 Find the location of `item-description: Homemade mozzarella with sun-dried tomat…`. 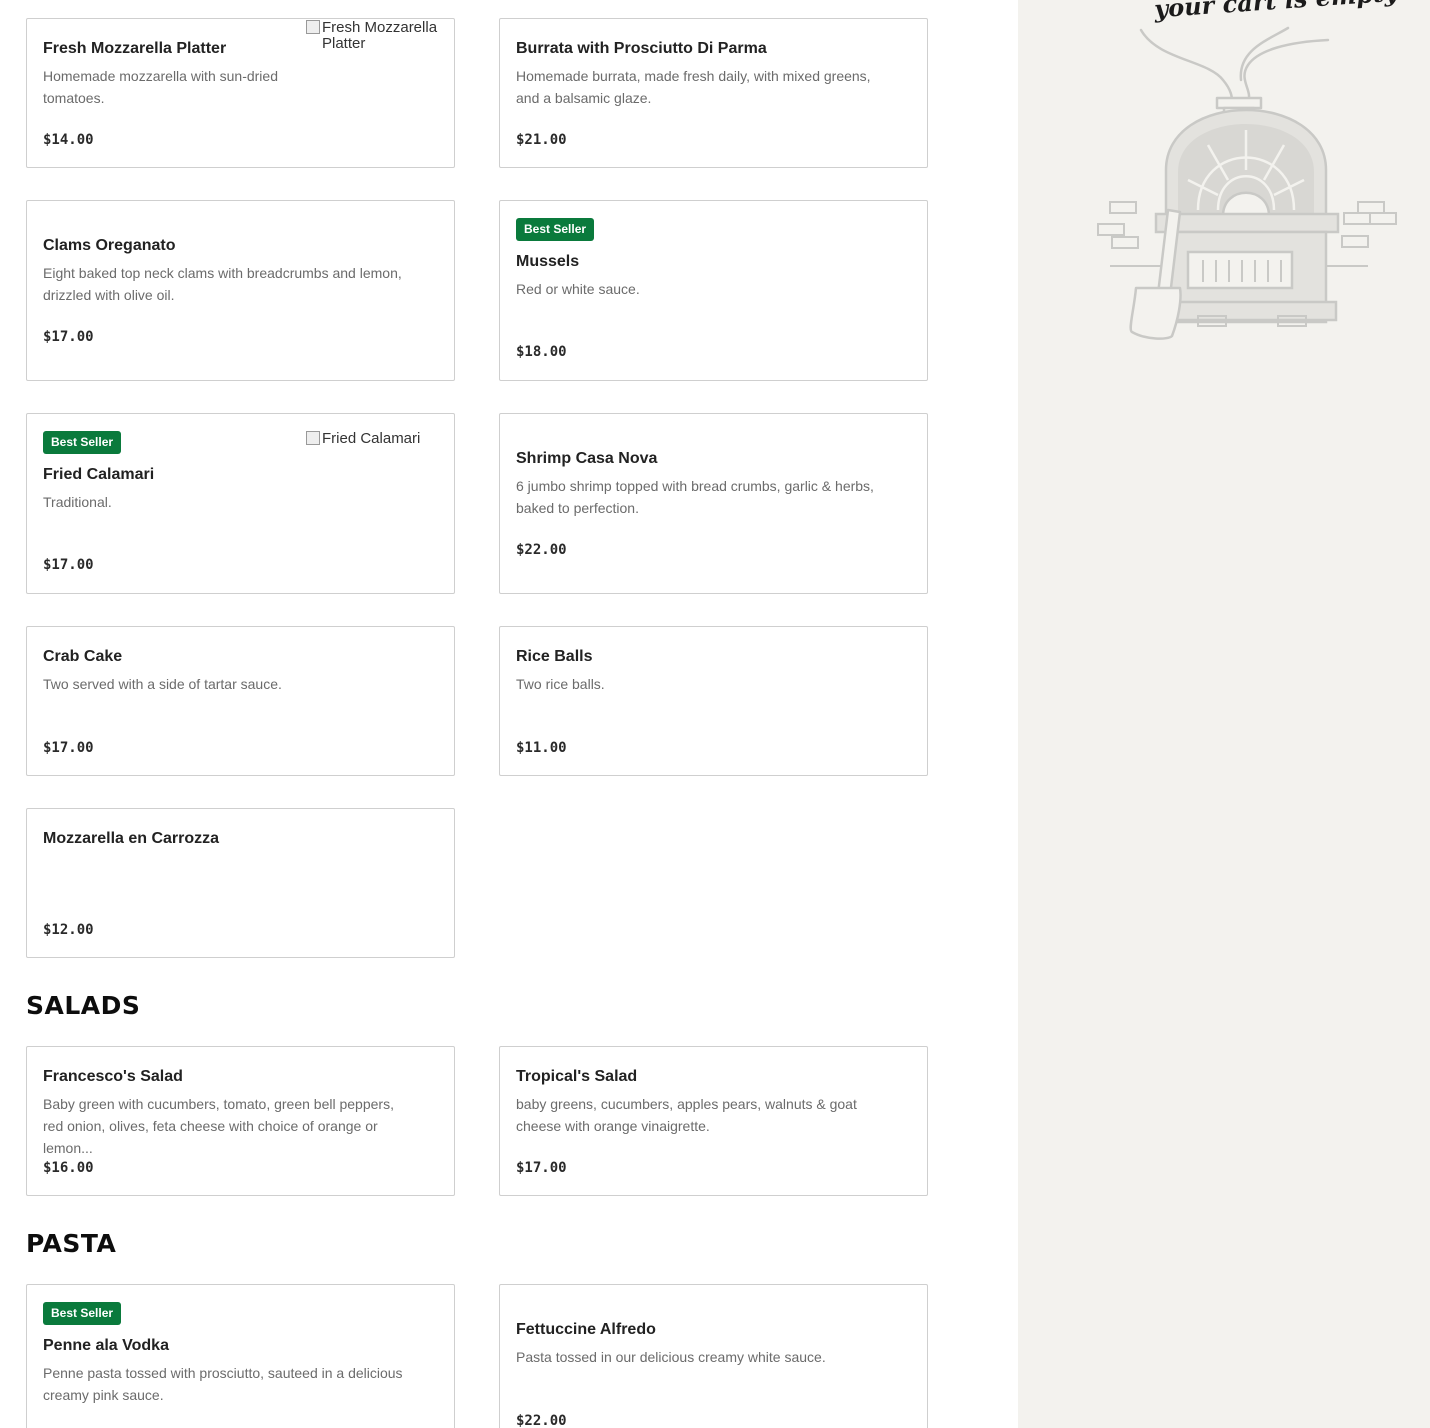

item-description: Homemade mozzarella with sun-dried tomat… is located at coordinates (160, 87).